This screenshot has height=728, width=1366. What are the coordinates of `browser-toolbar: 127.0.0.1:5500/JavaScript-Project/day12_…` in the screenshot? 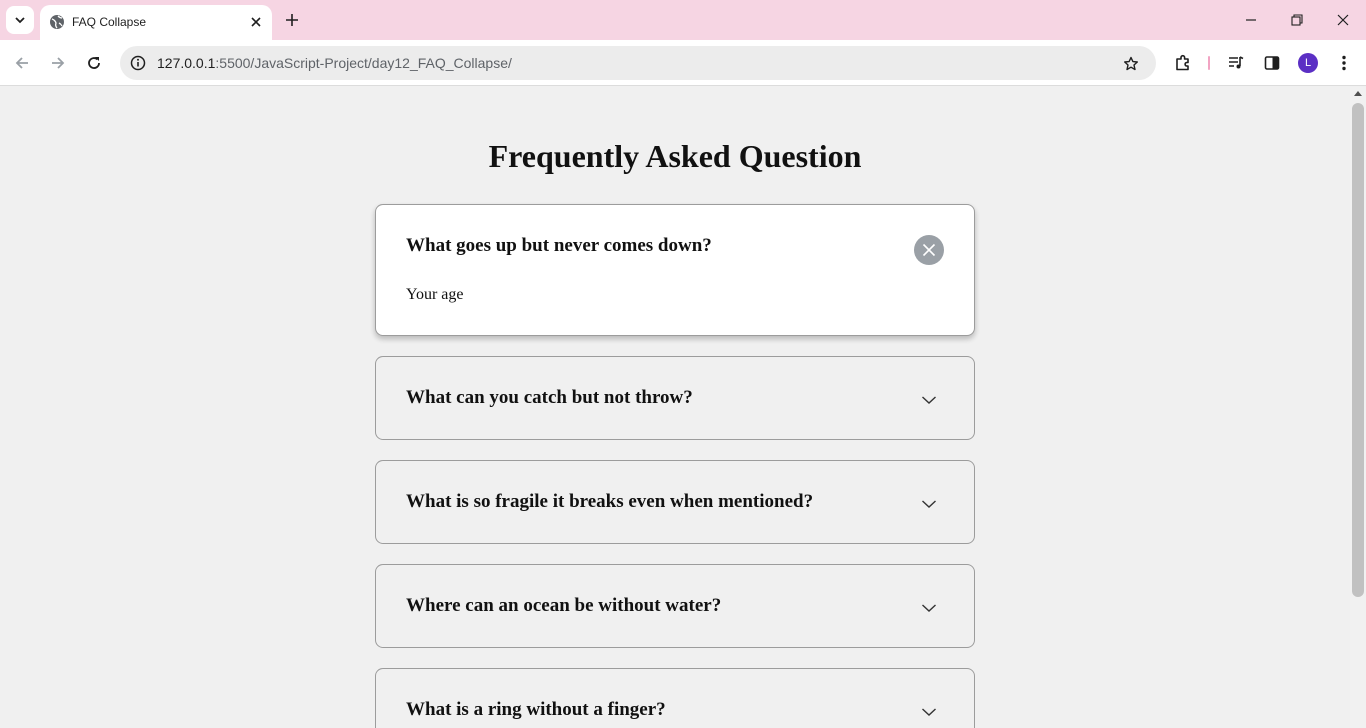 It's located at (683, 63).